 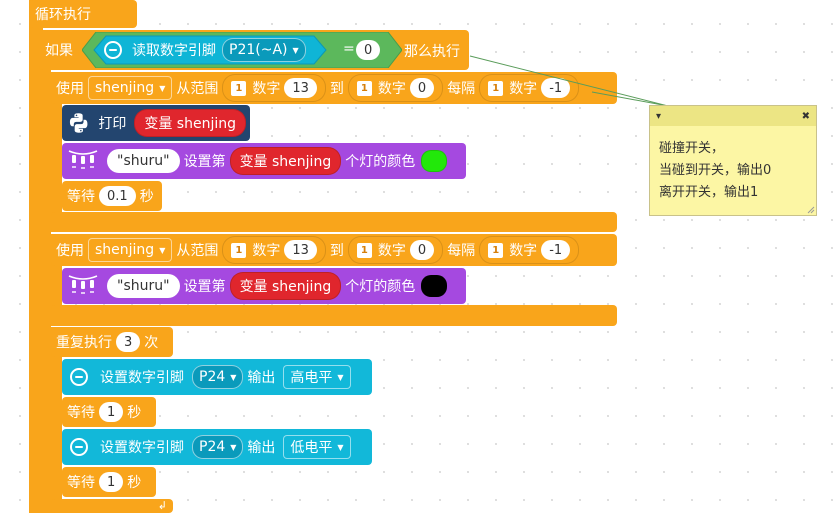 I want to click on for1-header: 使用 shenjing ▼ 从范围 1 数字 13 到 1 数字 0 每隔 1 数字 -1, so click(x=334, y=88).